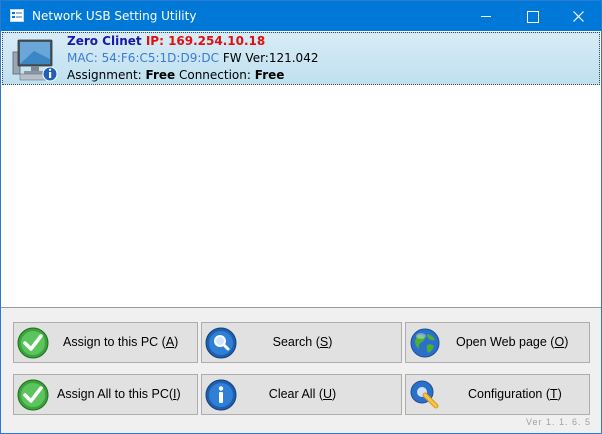 This screenshot has width=602, height=434. What do you see at coordinates (532, 16) in the screenshot?
I see `maximize-button` at bounding box center [532, 16].